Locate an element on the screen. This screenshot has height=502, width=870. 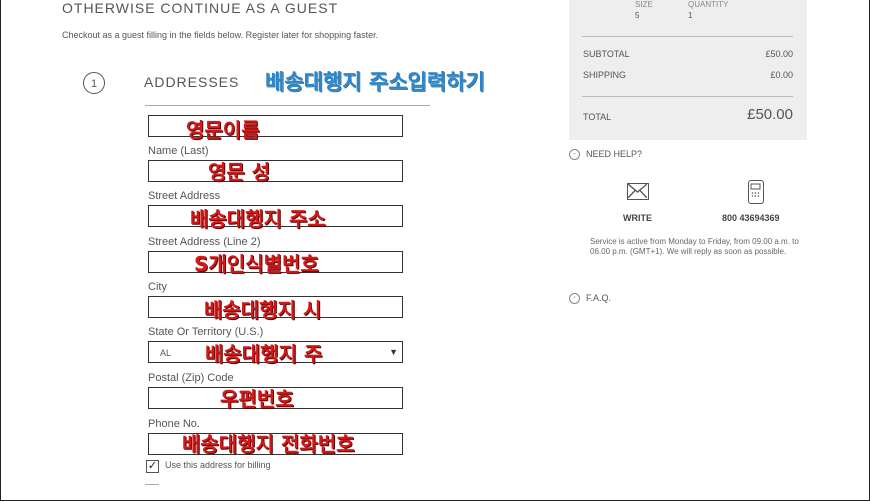
city-label: City is located at coordinates (157, 287).